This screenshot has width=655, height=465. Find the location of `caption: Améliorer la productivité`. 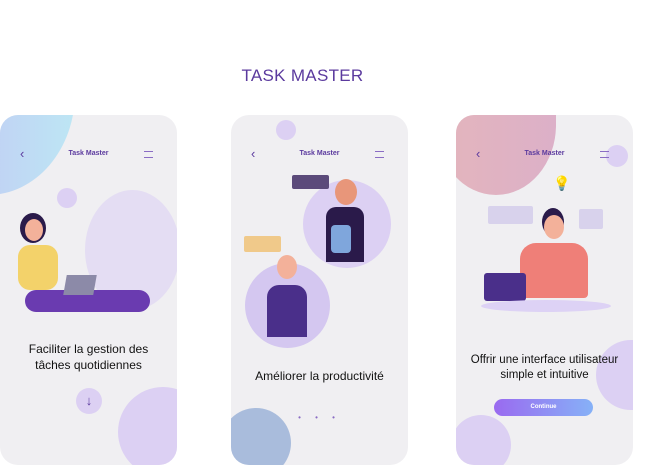

caption: Améliorer la productivité is located at coordinates (319, 376).